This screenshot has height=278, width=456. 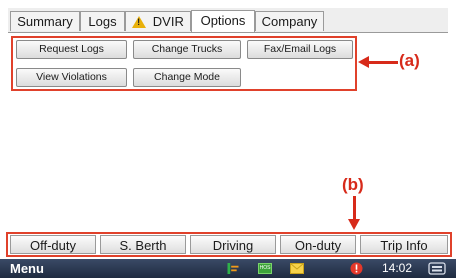 I want to click on tab-dvir: DVIR, so click(x=158, y=21).